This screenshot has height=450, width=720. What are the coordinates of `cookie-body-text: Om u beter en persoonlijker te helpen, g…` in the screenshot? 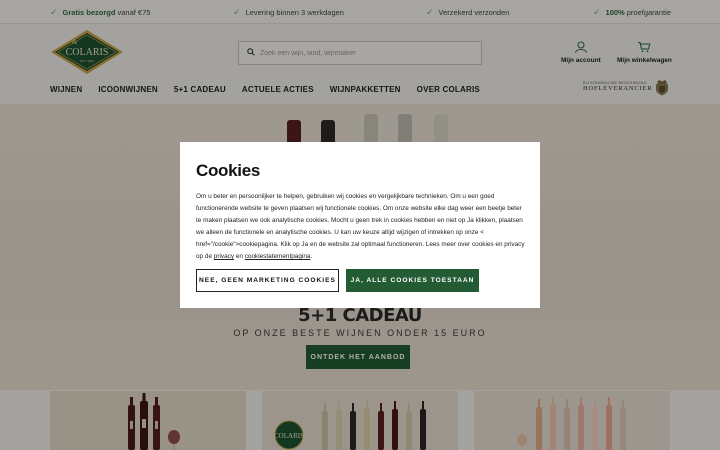 It's located at (360, 227).